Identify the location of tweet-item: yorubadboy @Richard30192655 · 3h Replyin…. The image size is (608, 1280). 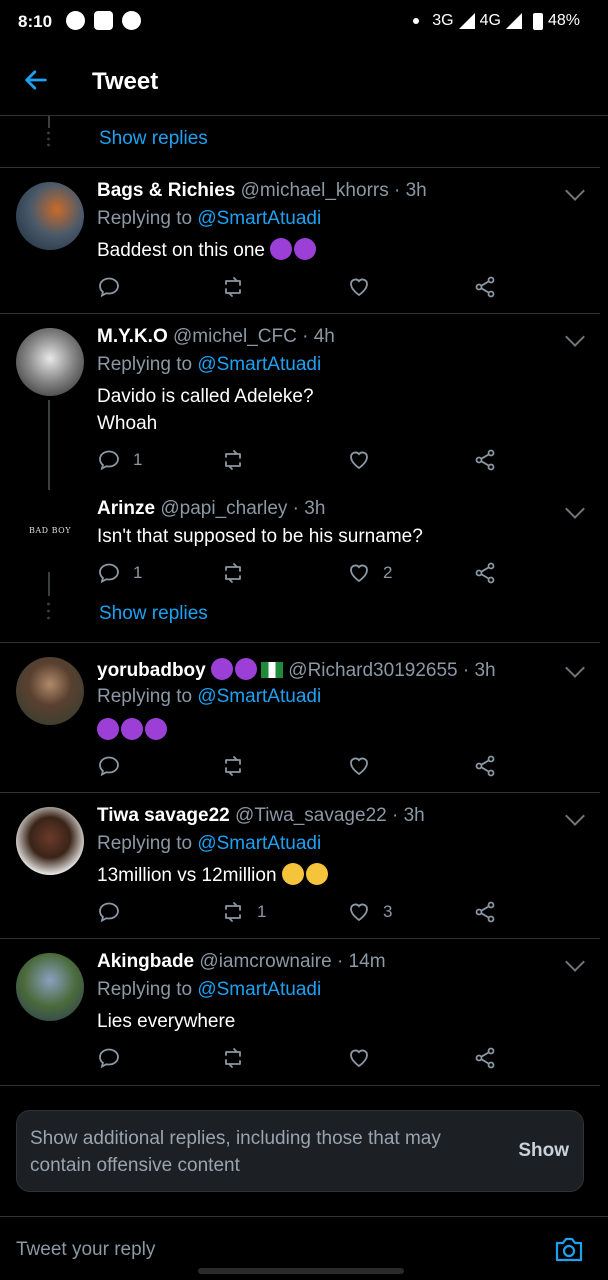
(304, 718).